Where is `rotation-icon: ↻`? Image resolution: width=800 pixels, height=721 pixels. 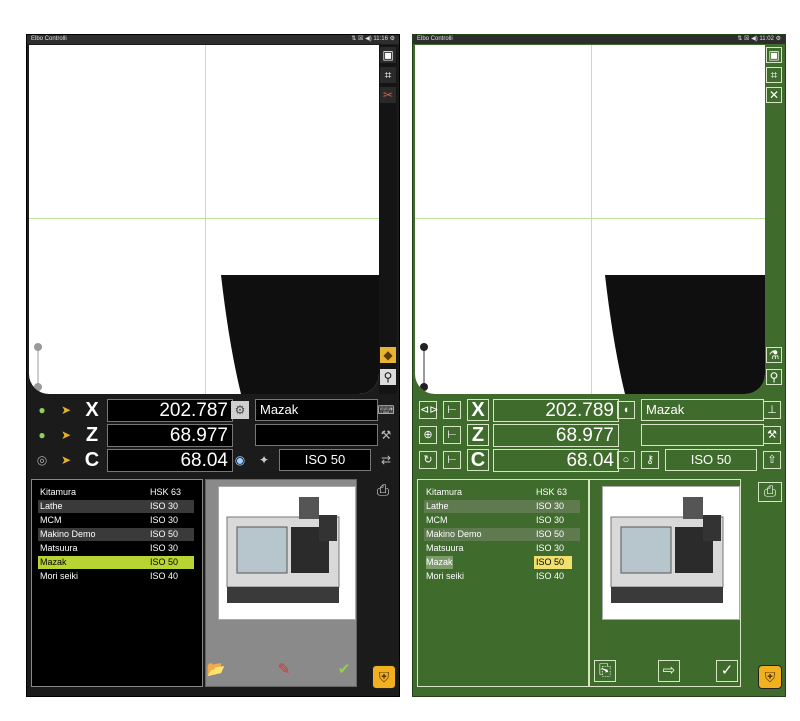 rotation-icon: ↻ is located at coordinates (428, 460).